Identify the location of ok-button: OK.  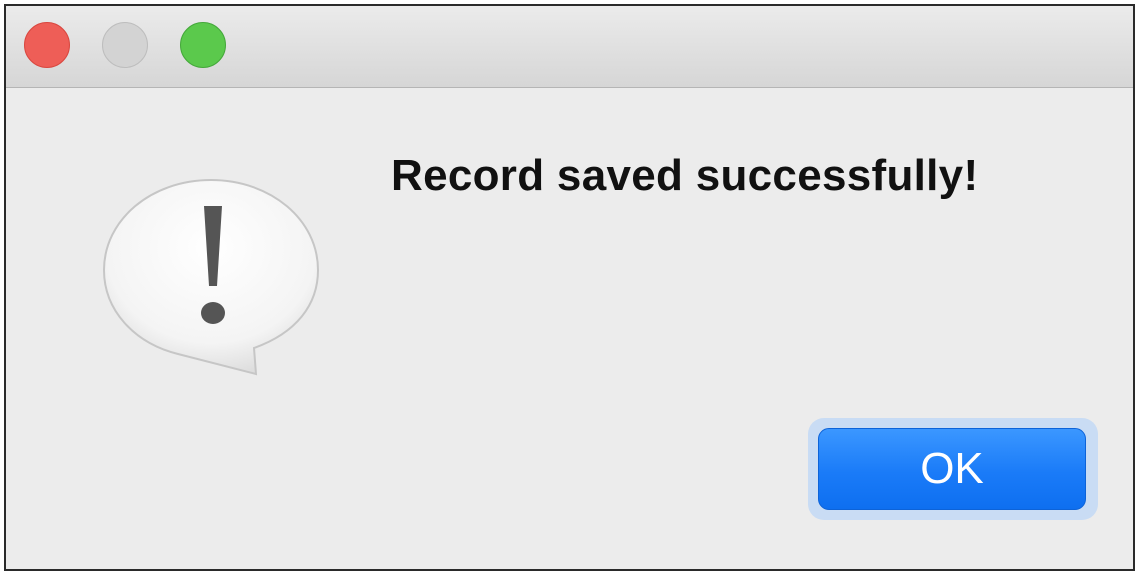
(952, 469).